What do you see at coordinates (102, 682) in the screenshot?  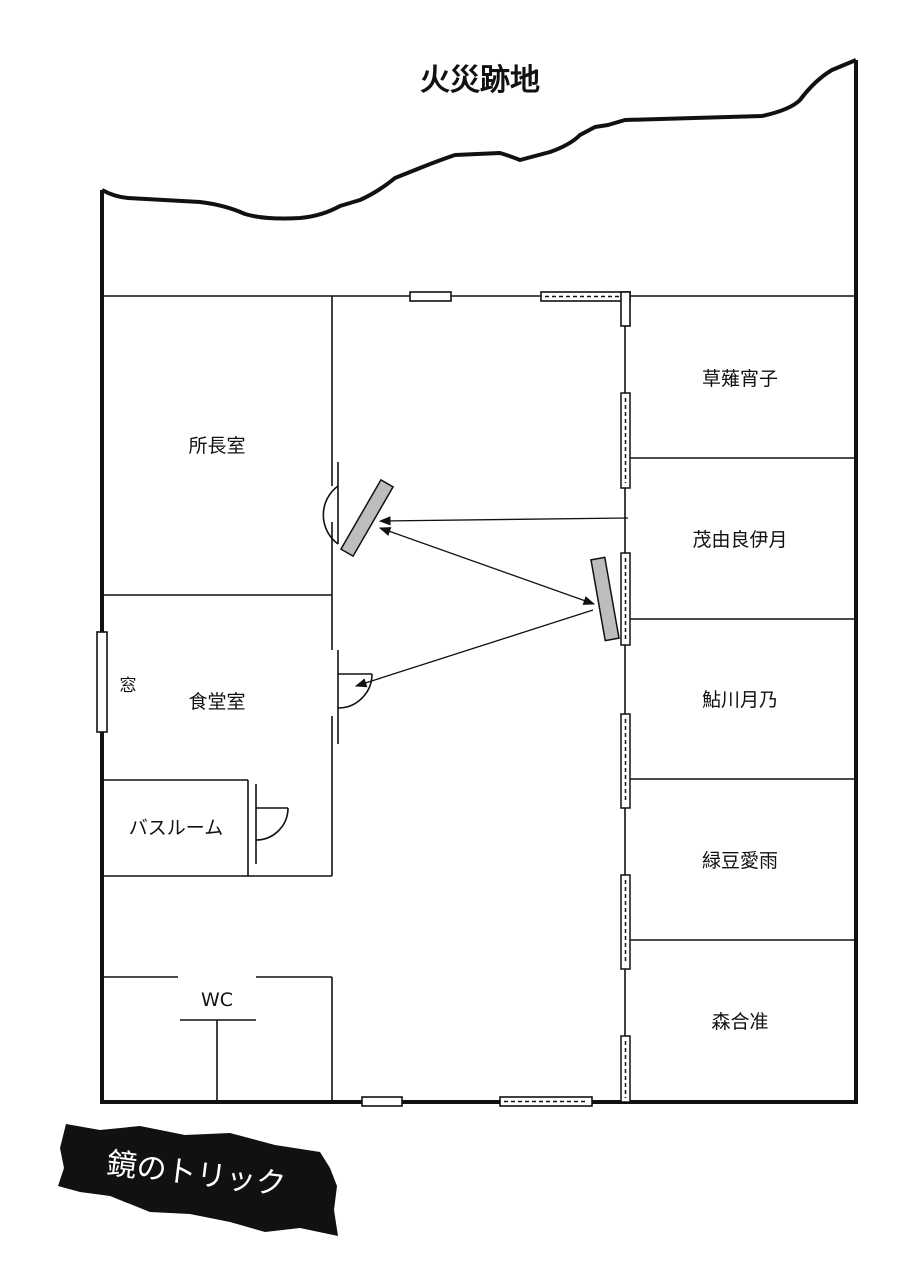 I see `window-left` at bounding box center [102, 682].